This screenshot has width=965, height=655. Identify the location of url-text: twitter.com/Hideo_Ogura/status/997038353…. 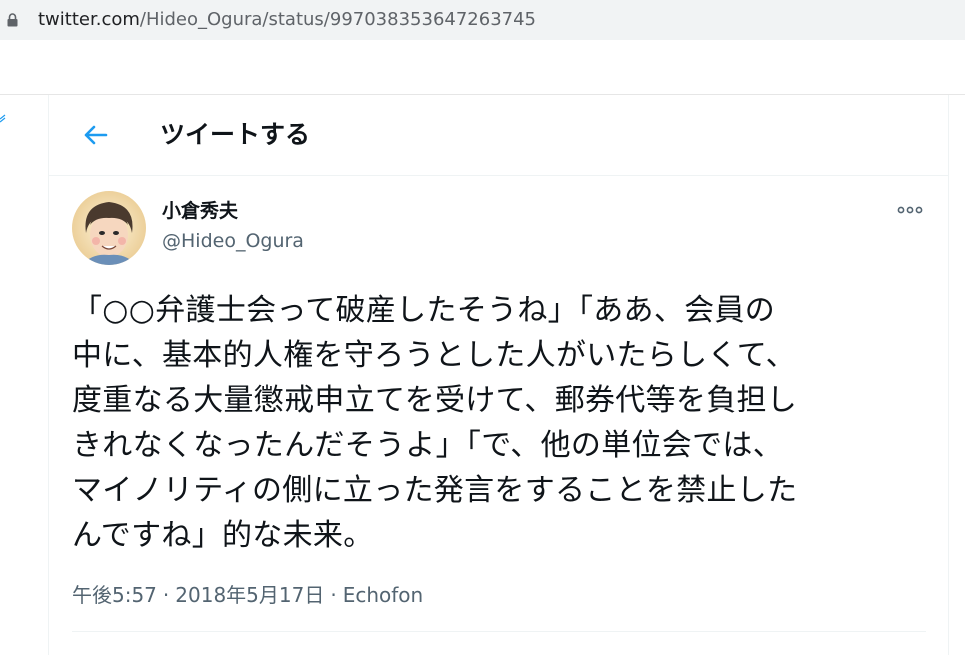
(287, 20).